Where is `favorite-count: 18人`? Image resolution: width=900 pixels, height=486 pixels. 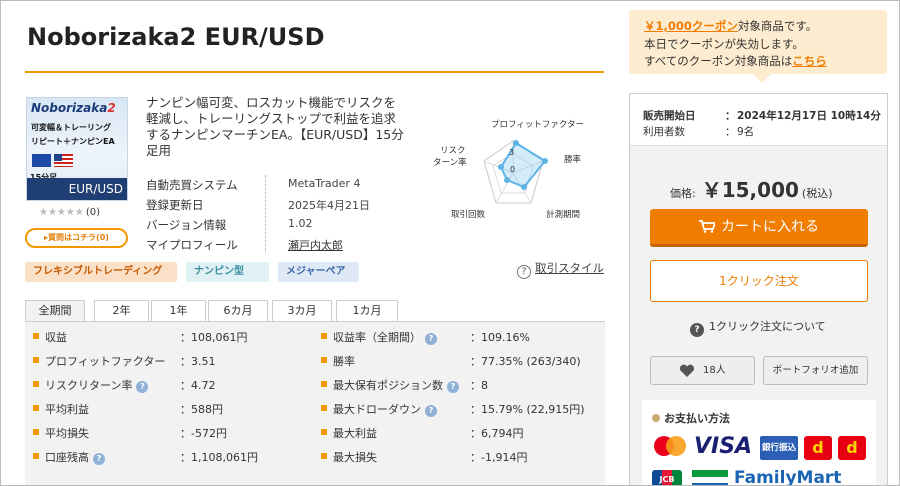 favorite-count: 18人 is located at coordinates (714, 370).